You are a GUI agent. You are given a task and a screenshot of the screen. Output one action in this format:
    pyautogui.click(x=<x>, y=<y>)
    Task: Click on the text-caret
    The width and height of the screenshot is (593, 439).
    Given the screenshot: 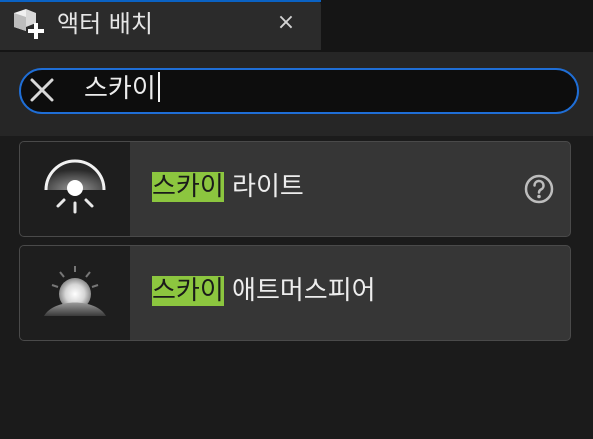 What is the action you would take?
    pyautogui.click(x=158, y=87)
    